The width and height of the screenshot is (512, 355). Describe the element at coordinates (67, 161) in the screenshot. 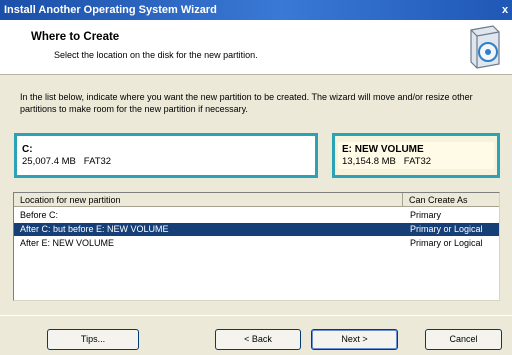

I see `partition-c-info: 25,007.4 MB FAT32` at that location.